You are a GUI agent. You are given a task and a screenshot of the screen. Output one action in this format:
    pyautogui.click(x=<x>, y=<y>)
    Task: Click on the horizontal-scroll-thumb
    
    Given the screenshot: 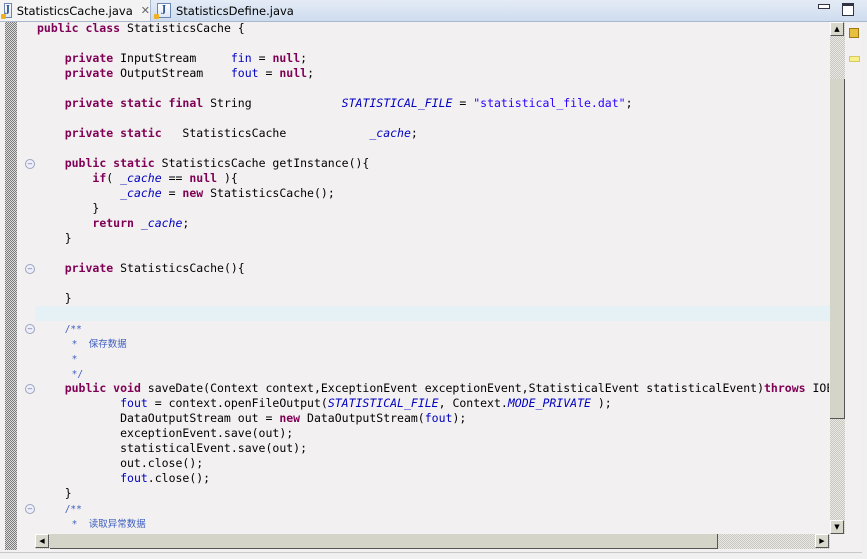 What is the action you would take?
    pyautogui.click(x=384, y=541)
    